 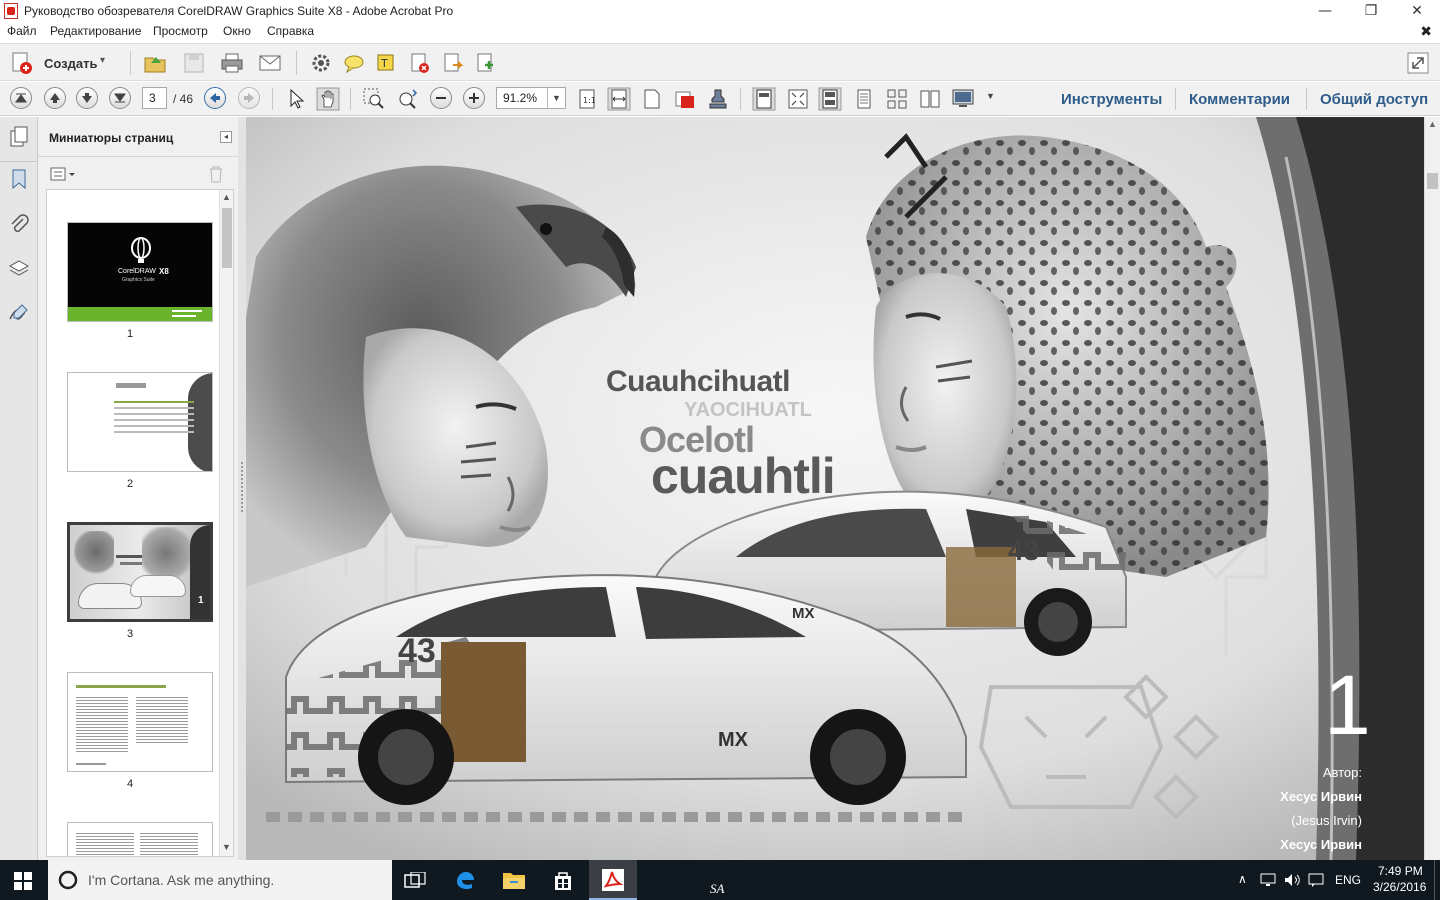 What do you see at coordinates (1417, 11) in the screenshot?
I see `close-button: ✕` at bounding box center [1417, 11].